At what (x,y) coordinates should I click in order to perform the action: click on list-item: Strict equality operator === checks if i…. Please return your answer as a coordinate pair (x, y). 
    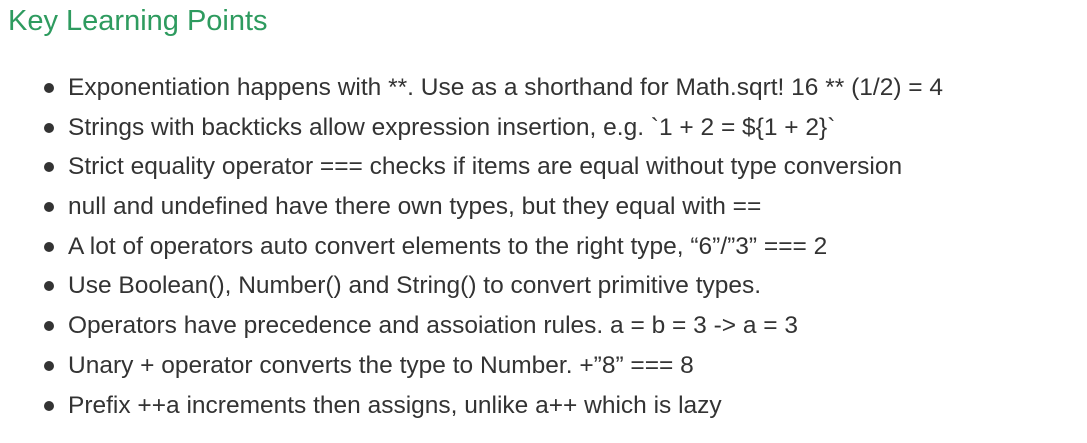
    Looking at the image, I should click on (491, 167).